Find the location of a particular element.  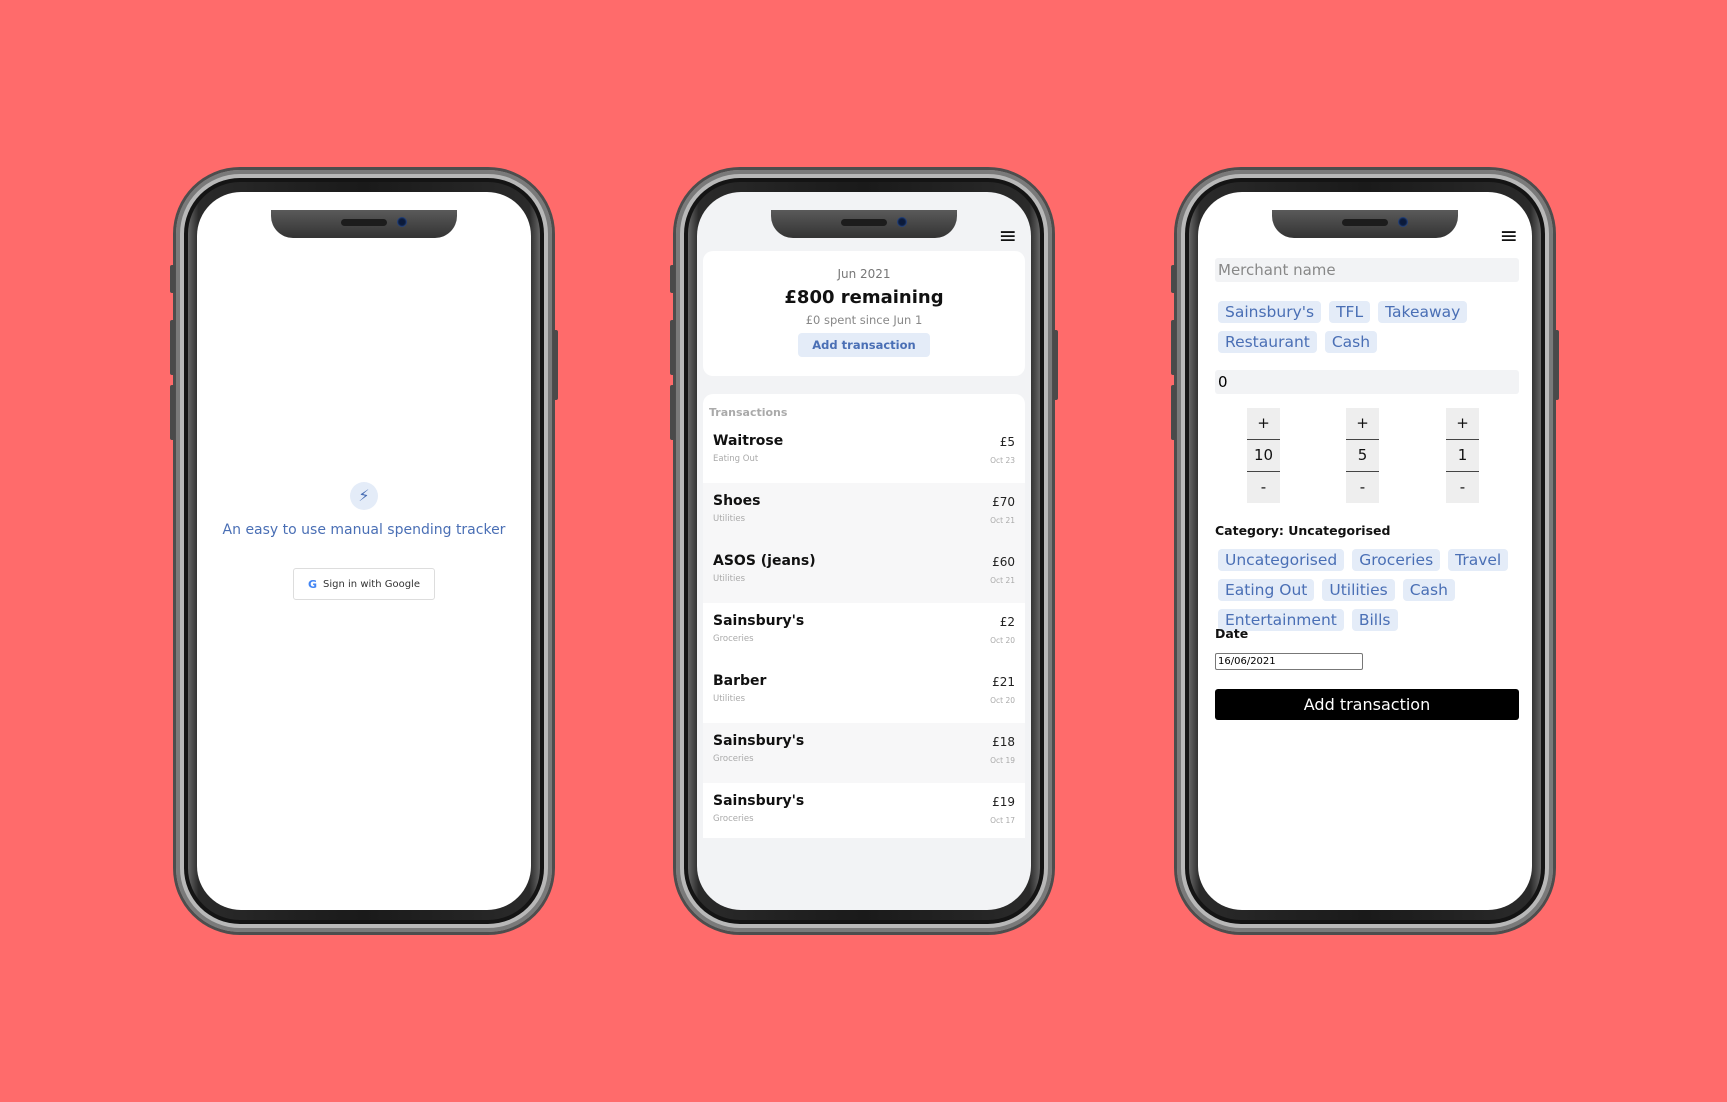

stepper-value: 1 is located at coordinates (1462, 455).